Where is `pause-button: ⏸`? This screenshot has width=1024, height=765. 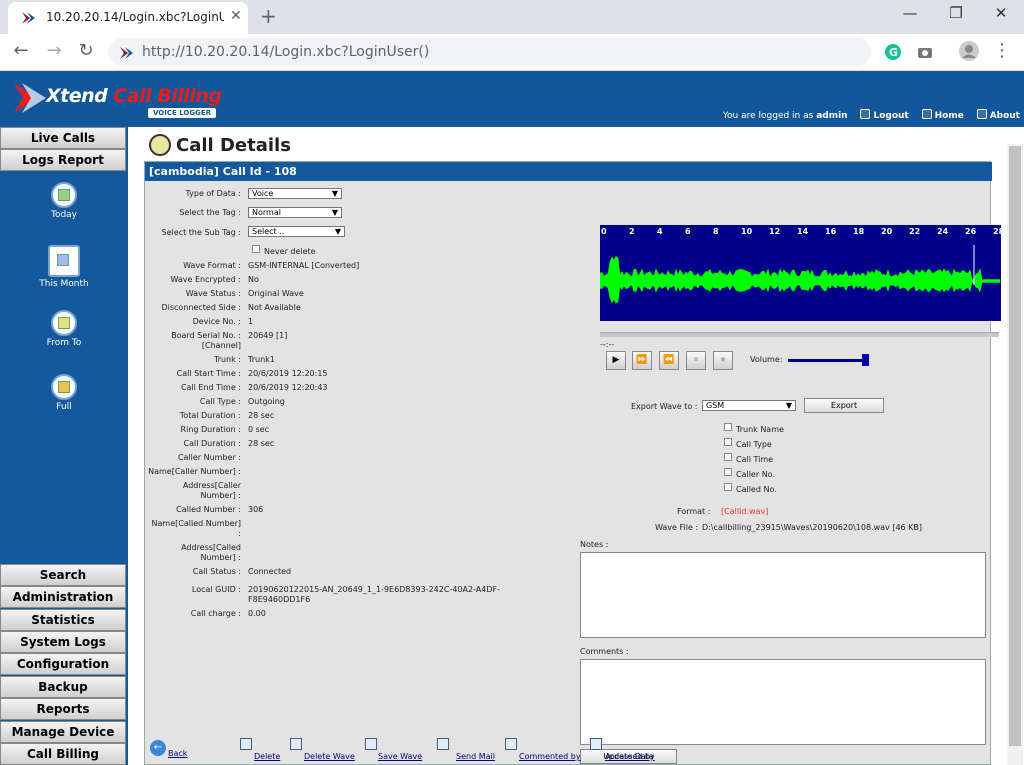 pause-button: ⏸ is located at coordinates (696, 360).